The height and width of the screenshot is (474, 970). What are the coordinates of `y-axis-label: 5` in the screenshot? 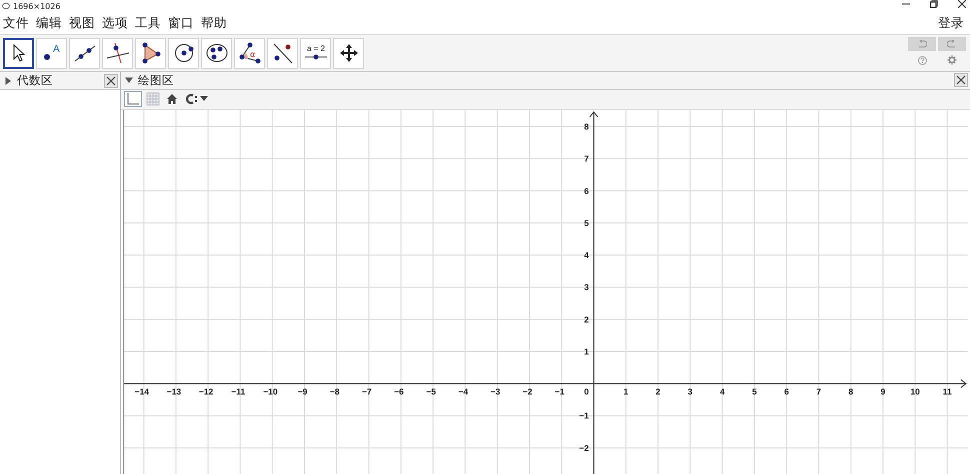 It's located at (586, 223).